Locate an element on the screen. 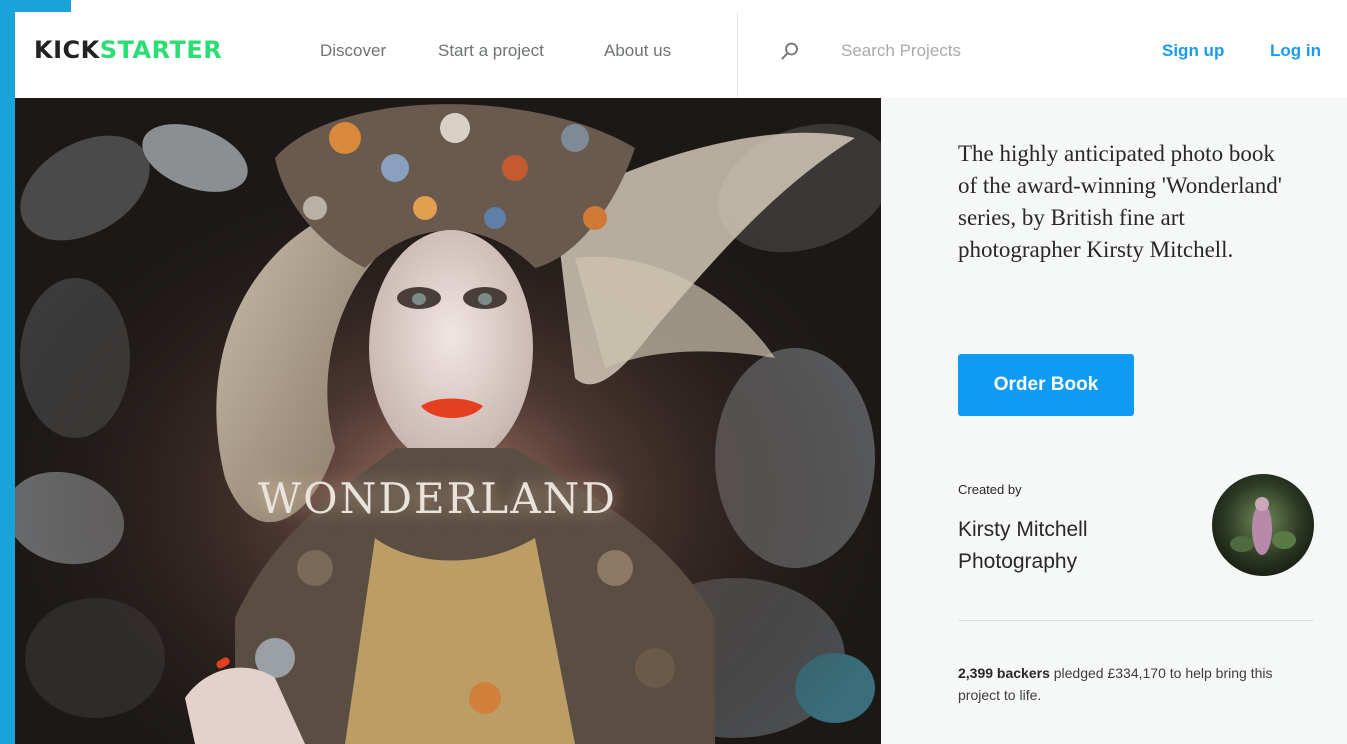 This screenshot has height=744, width=1347. created-by-label: Created by is located at coordinates (990, 489).